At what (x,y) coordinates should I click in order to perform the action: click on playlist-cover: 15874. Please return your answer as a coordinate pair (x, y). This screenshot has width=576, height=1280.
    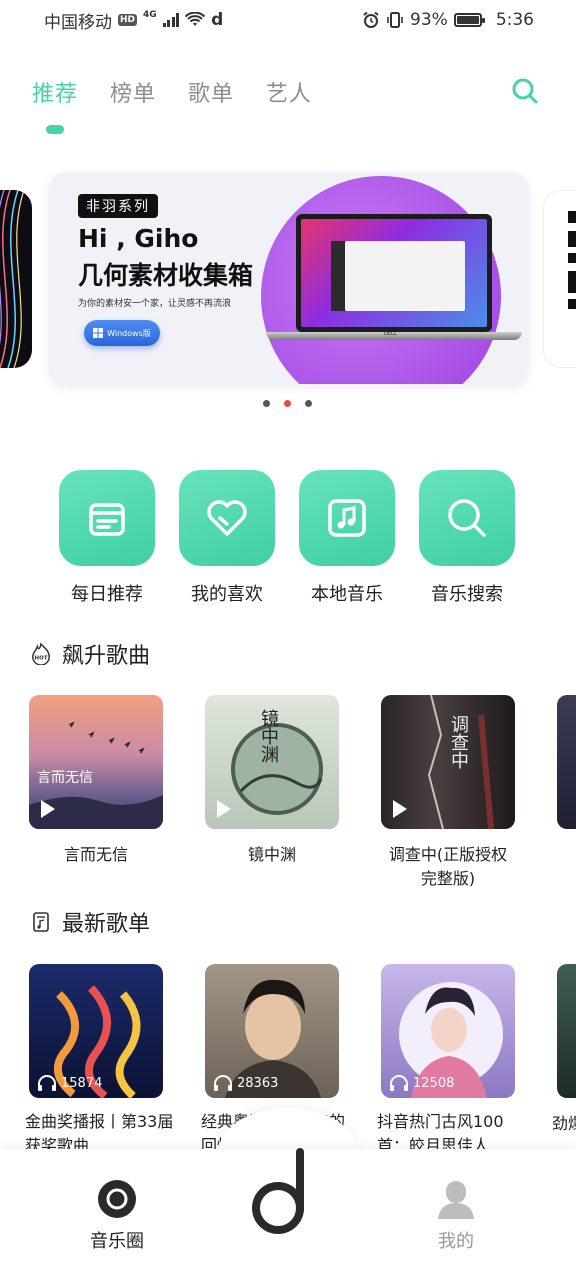
    Looking at the image, I should click on (96, 1031).